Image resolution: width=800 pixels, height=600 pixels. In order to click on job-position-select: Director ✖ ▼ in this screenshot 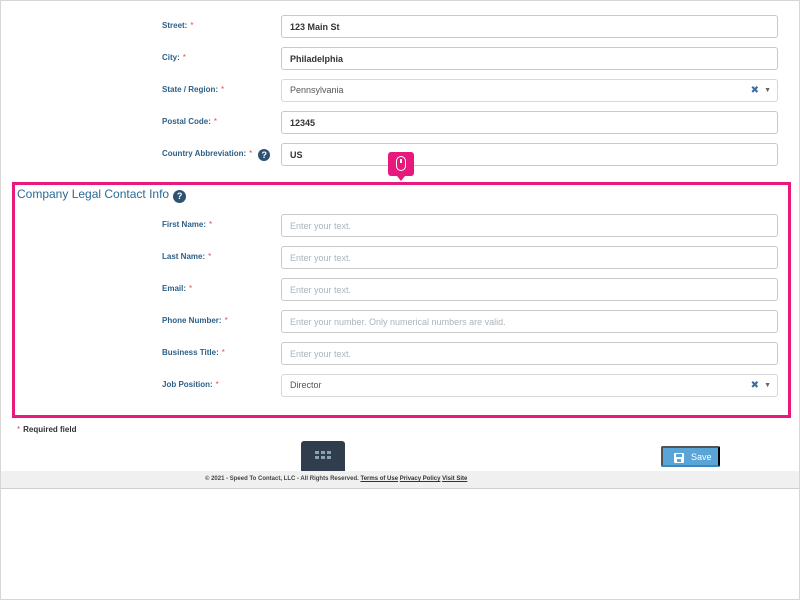, I will do `click(529, 385)`.